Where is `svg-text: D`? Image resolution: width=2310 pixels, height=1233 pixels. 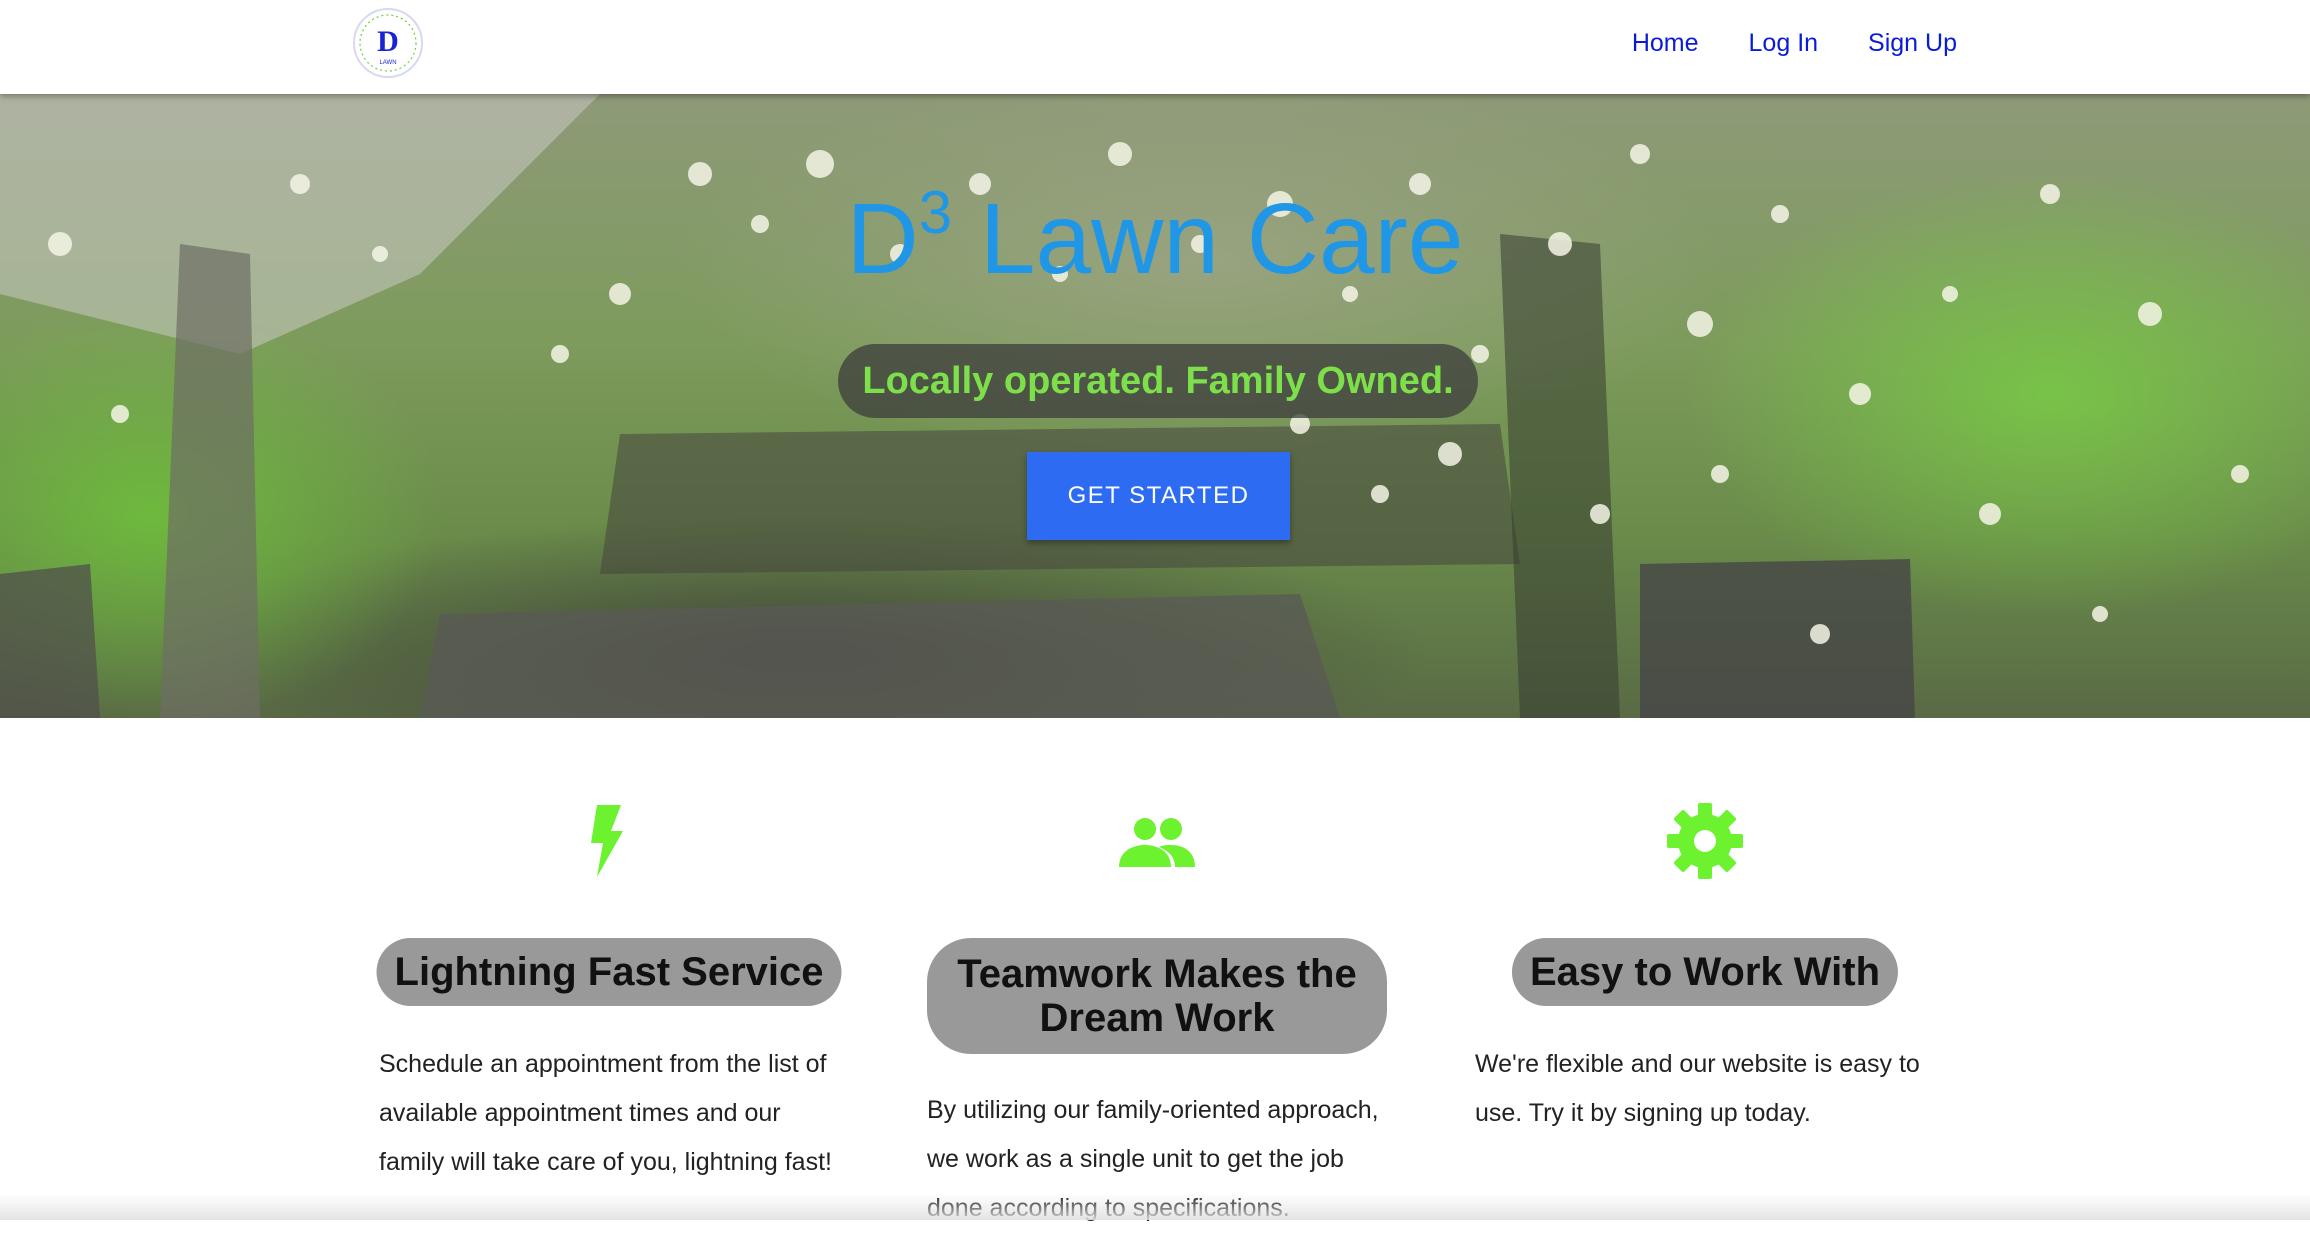 svg-text: D is located at coordinates (388, 41).